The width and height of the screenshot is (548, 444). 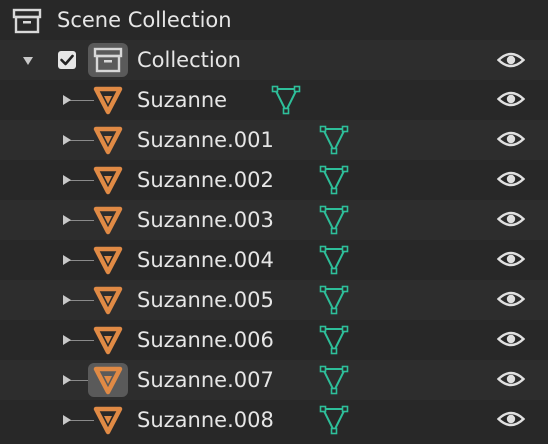 I want to click on object-name-label: Suzanne.001, so click(x=205, y=140).